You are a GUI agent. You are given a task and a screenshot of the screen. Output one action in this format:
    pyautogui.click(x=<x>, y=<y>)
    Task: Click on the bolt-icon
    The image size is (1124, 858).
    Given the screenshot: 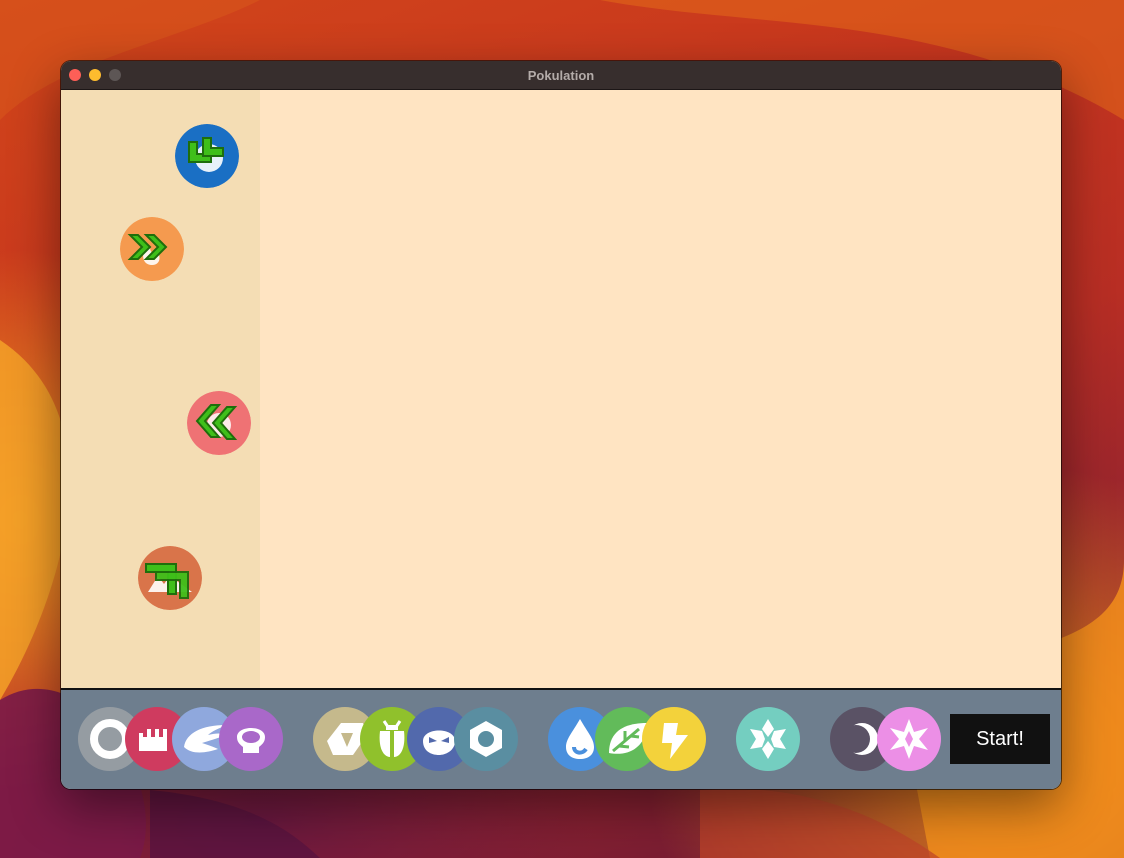 What is the action you would take?
    pyautogui.click(x=674, y=739)
    